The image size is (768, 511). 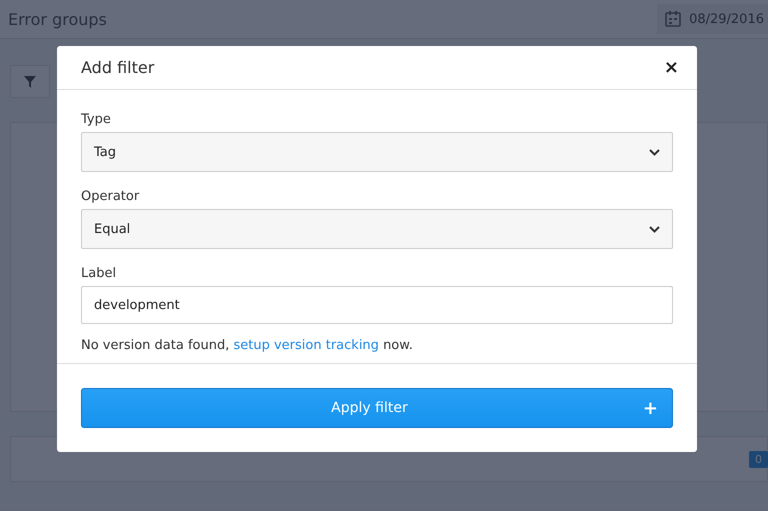 What do you see at coordinates (671, 67) in the screenshot?
I see `close-button: ×` at bounding box center [671, 67].